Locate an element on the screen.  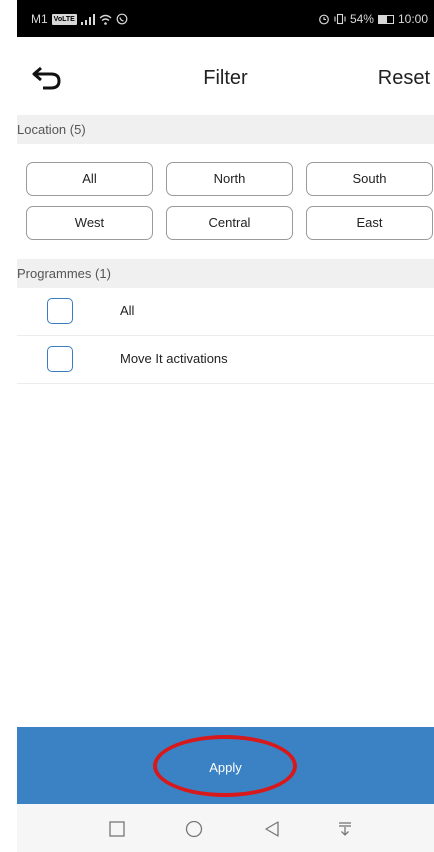
alarm-icon is located at coordinates (324, 19).